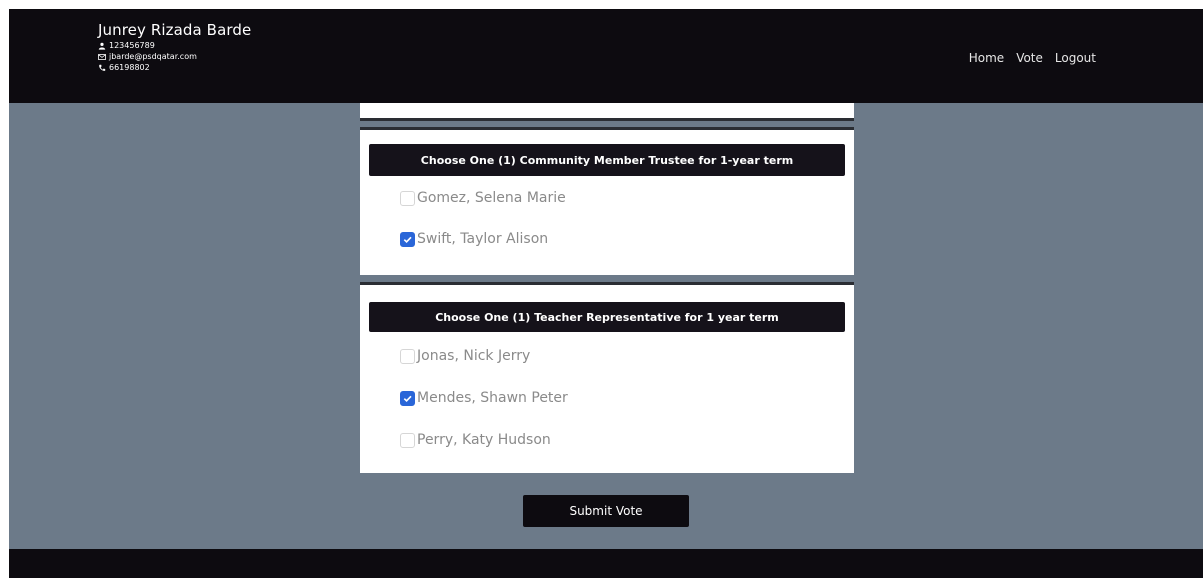 The width and height of the screenshot is (1203, 578). I want to click on top-nav: Home Vote Logout, so click(1032, 58).